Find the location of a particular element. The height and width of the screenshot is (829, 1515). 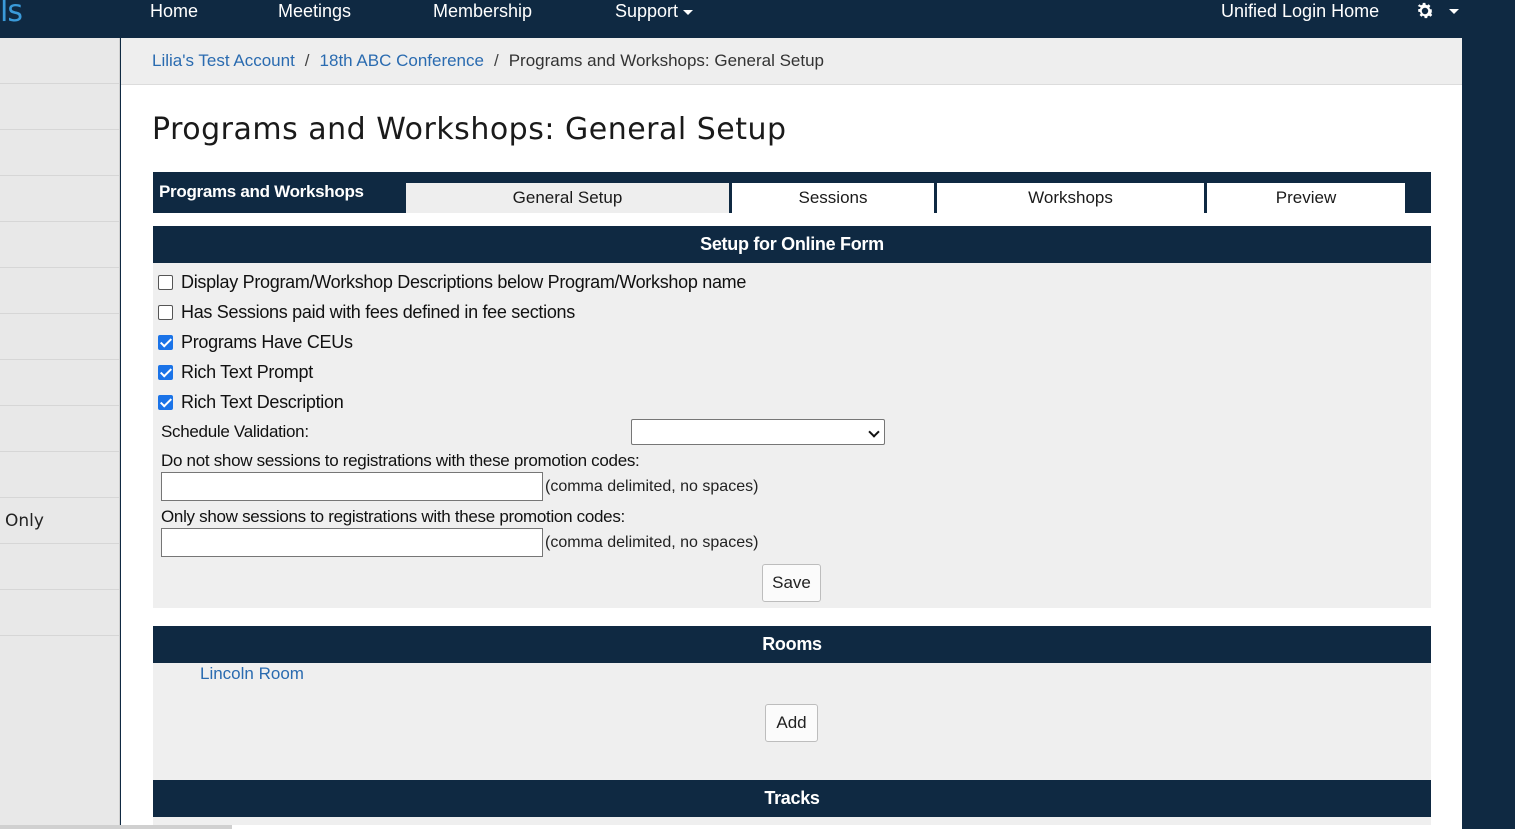

nav-home-link: Home is located at coordinates (174, 12).